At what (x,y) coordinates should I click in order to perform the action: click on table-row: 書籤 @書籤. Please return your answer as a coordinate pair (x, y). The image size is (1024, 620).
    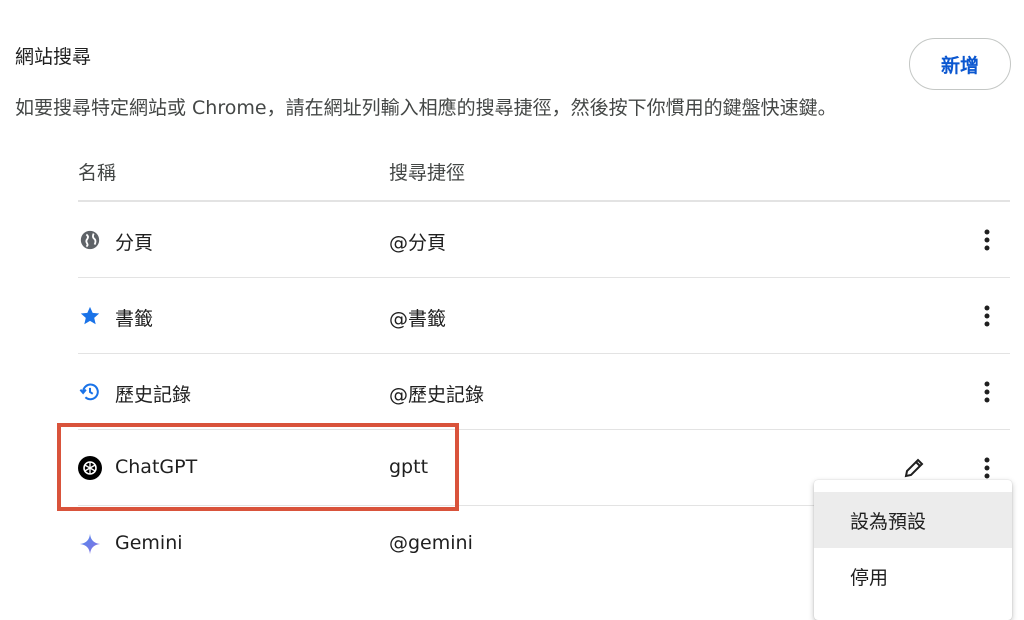
    Looking at the image, I should click on (544, 315).